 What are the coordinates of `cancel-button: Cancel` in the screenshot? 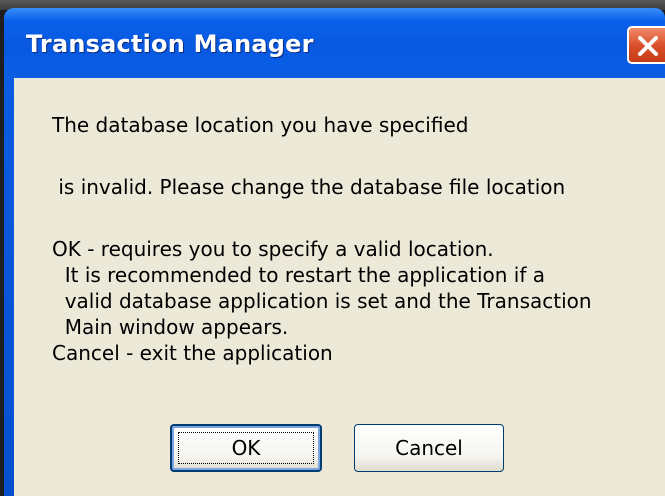 It's located at (429, 448).